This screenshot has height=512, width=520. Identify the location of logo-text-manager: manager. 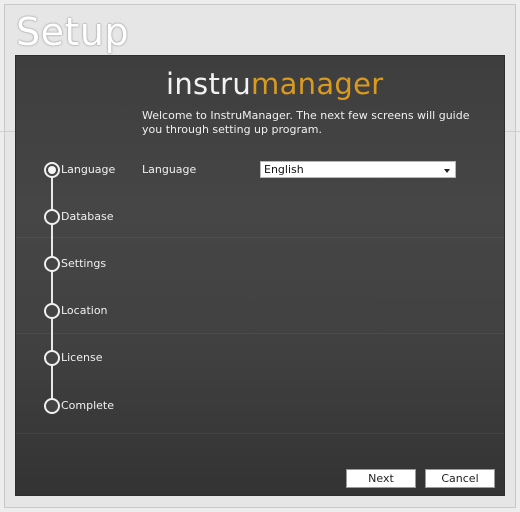
(317, 84).